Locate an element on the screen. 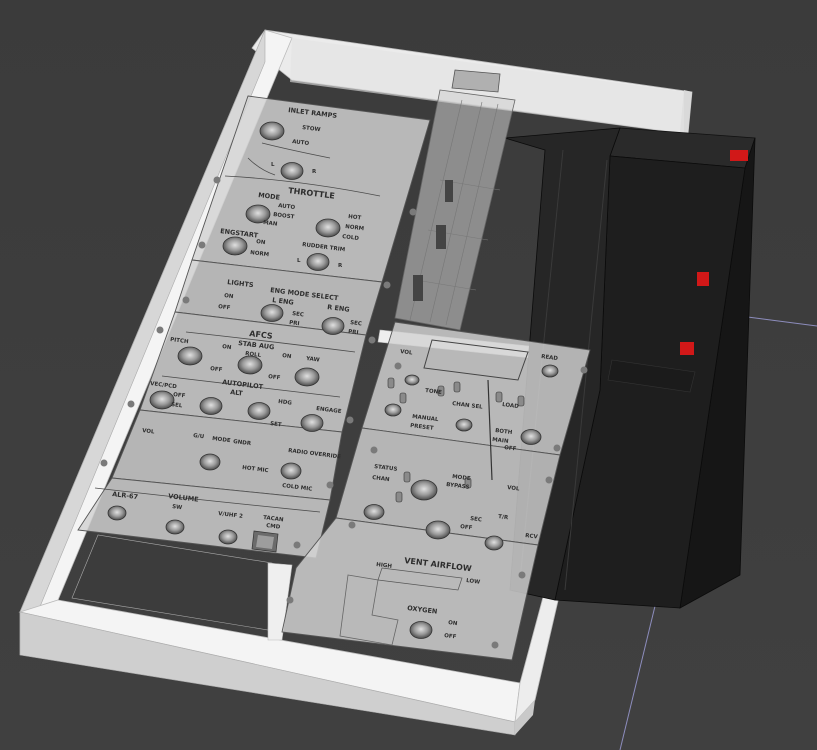 Image resolution: width=817 pixels, height=750 pixels. axis-line-x is located at coordinates (778, 321).